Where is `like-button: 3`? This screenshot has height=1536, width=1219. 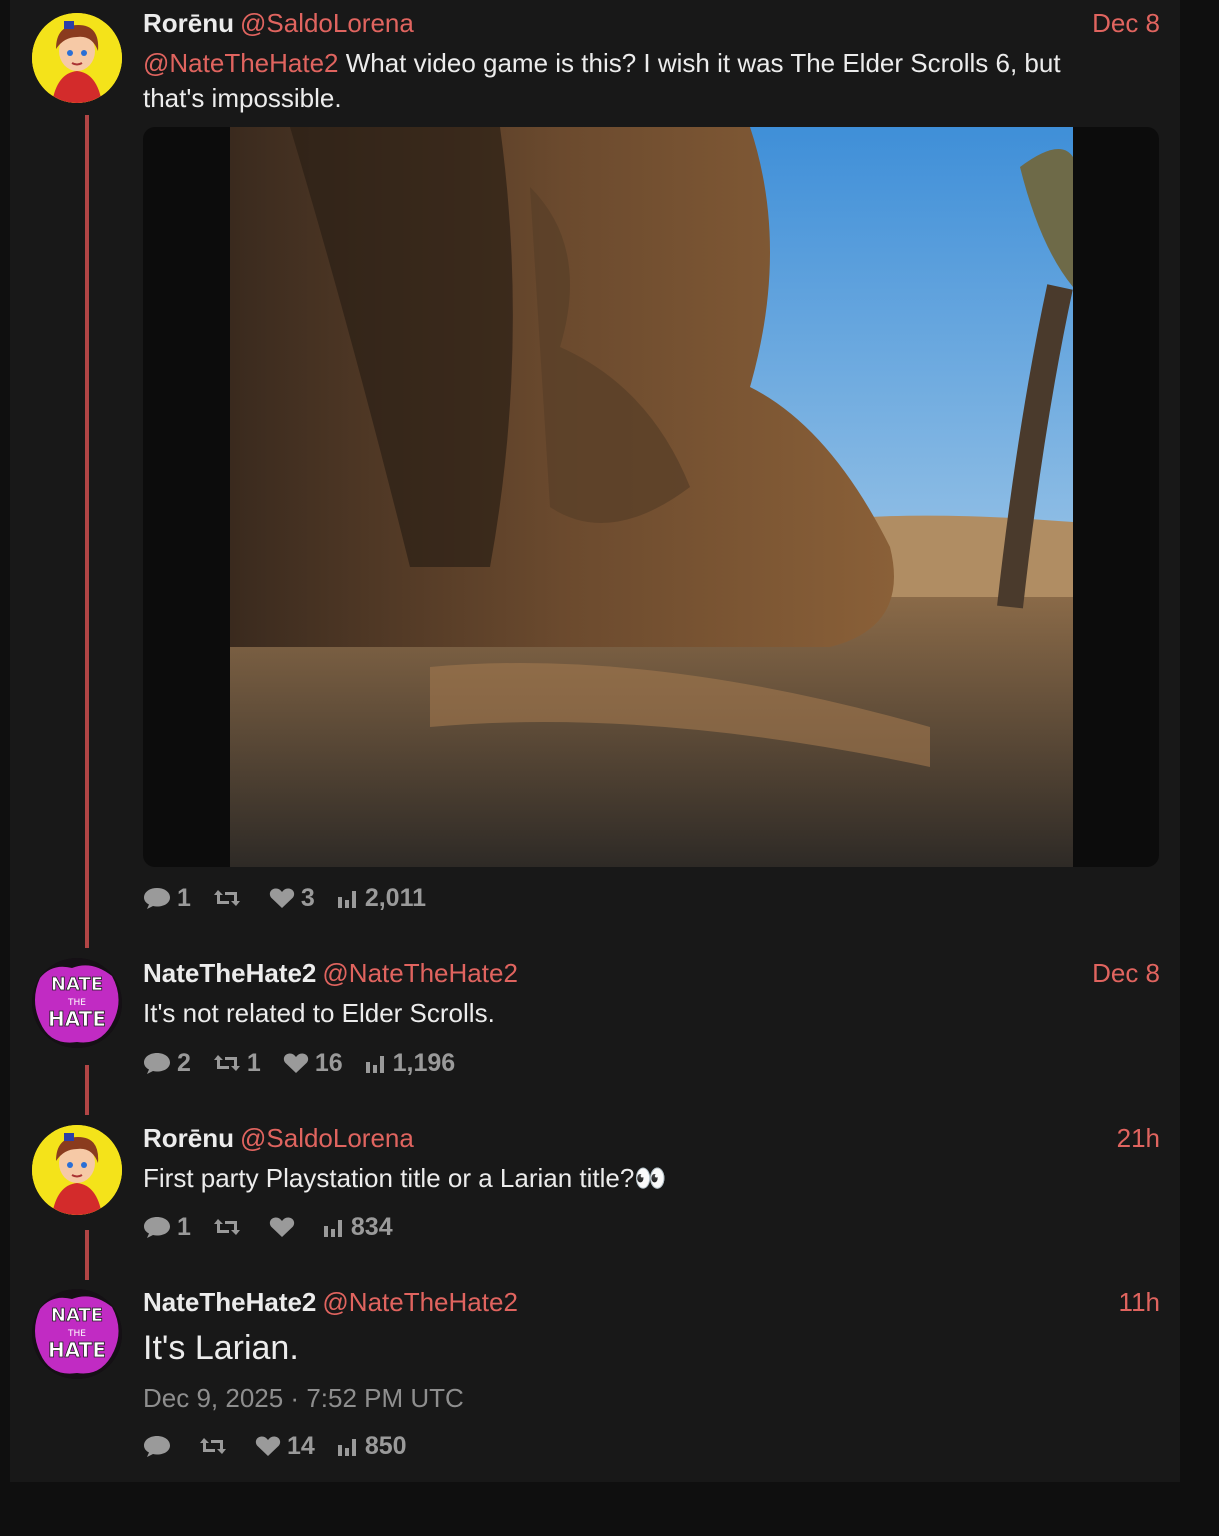 like-button: 3 is located at coordinates (292, 898).